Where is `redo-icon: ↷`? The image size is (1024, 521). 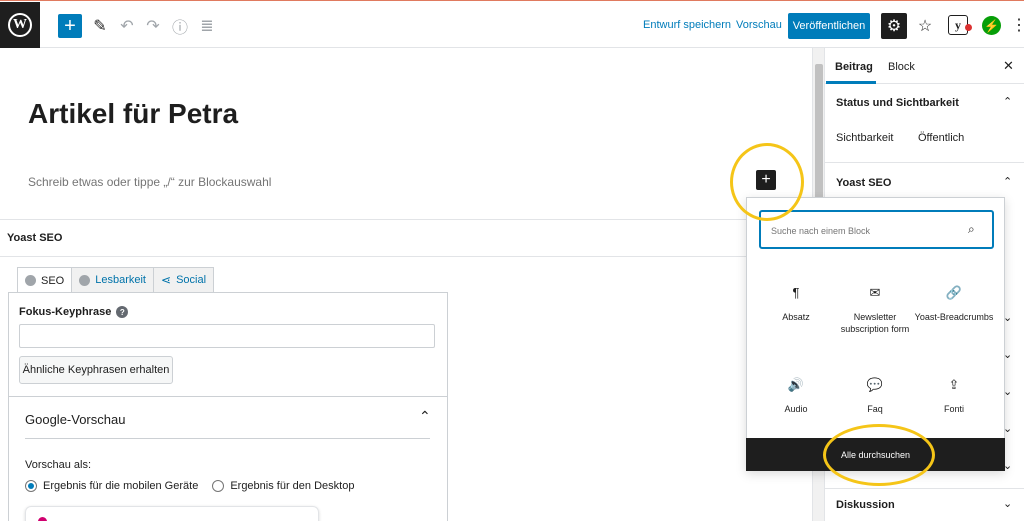 redo-icon: ↷ is located at coordinates (153, 26).